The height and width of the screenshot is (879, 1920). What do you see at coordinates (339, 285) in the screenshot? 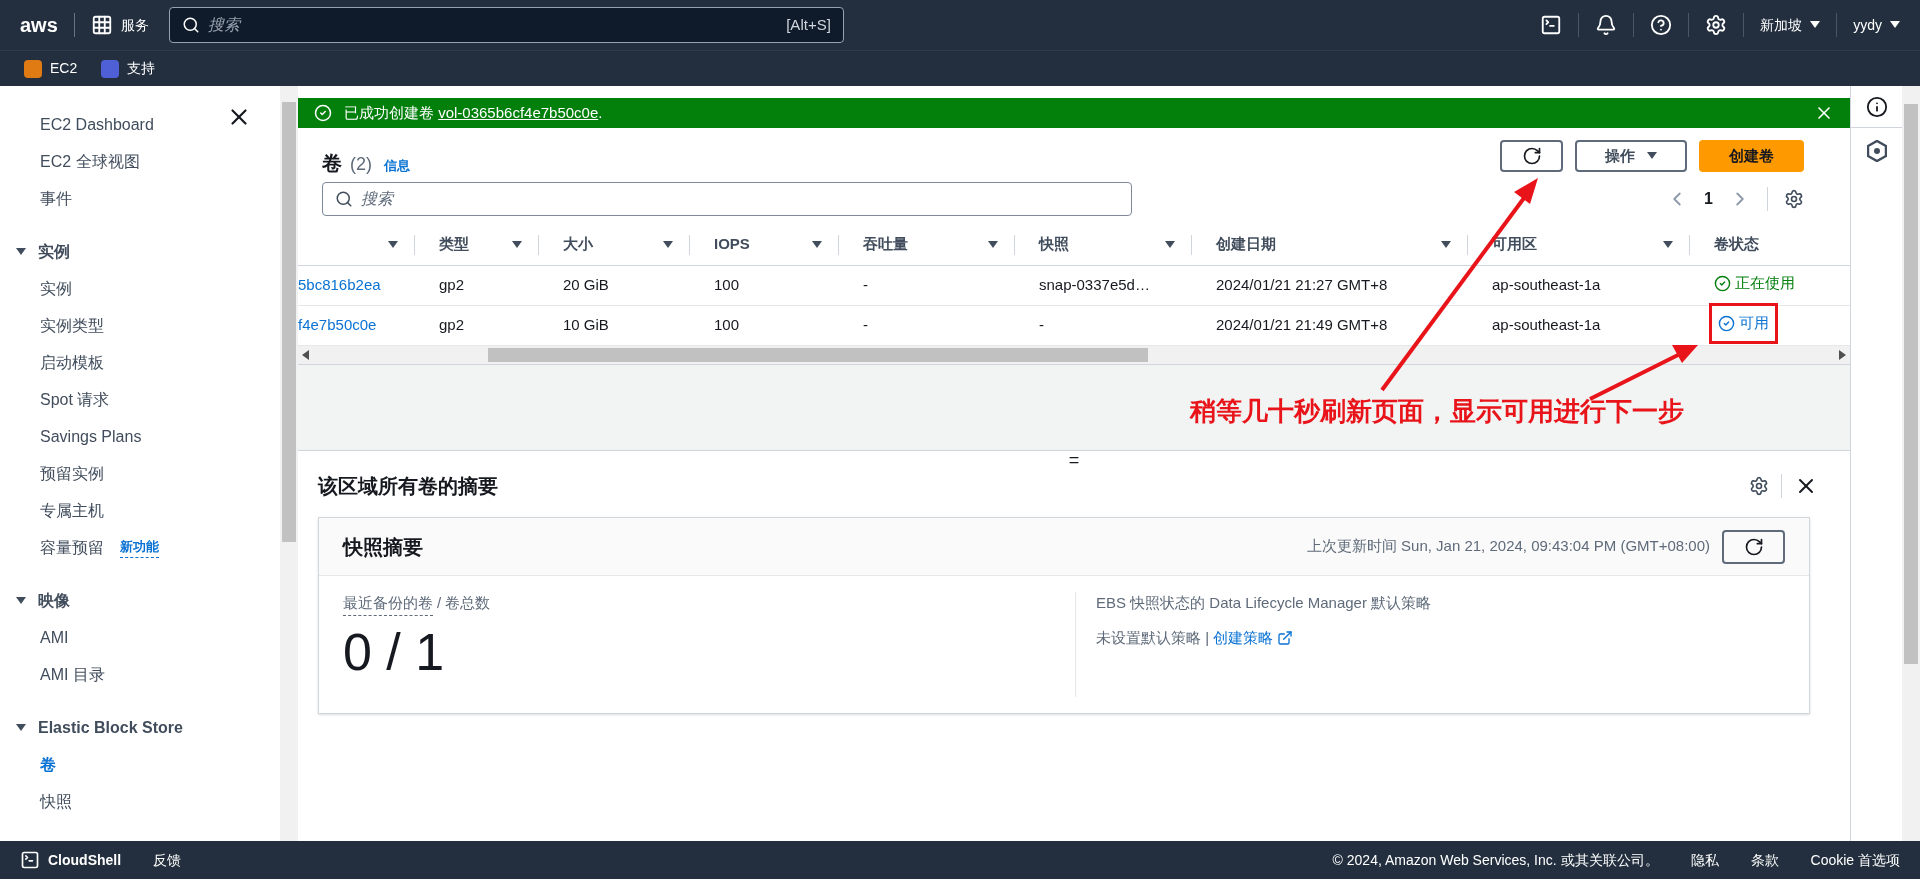
I see `volume-id-link: 5bc816b2ea` at bounding box center [339, 285].